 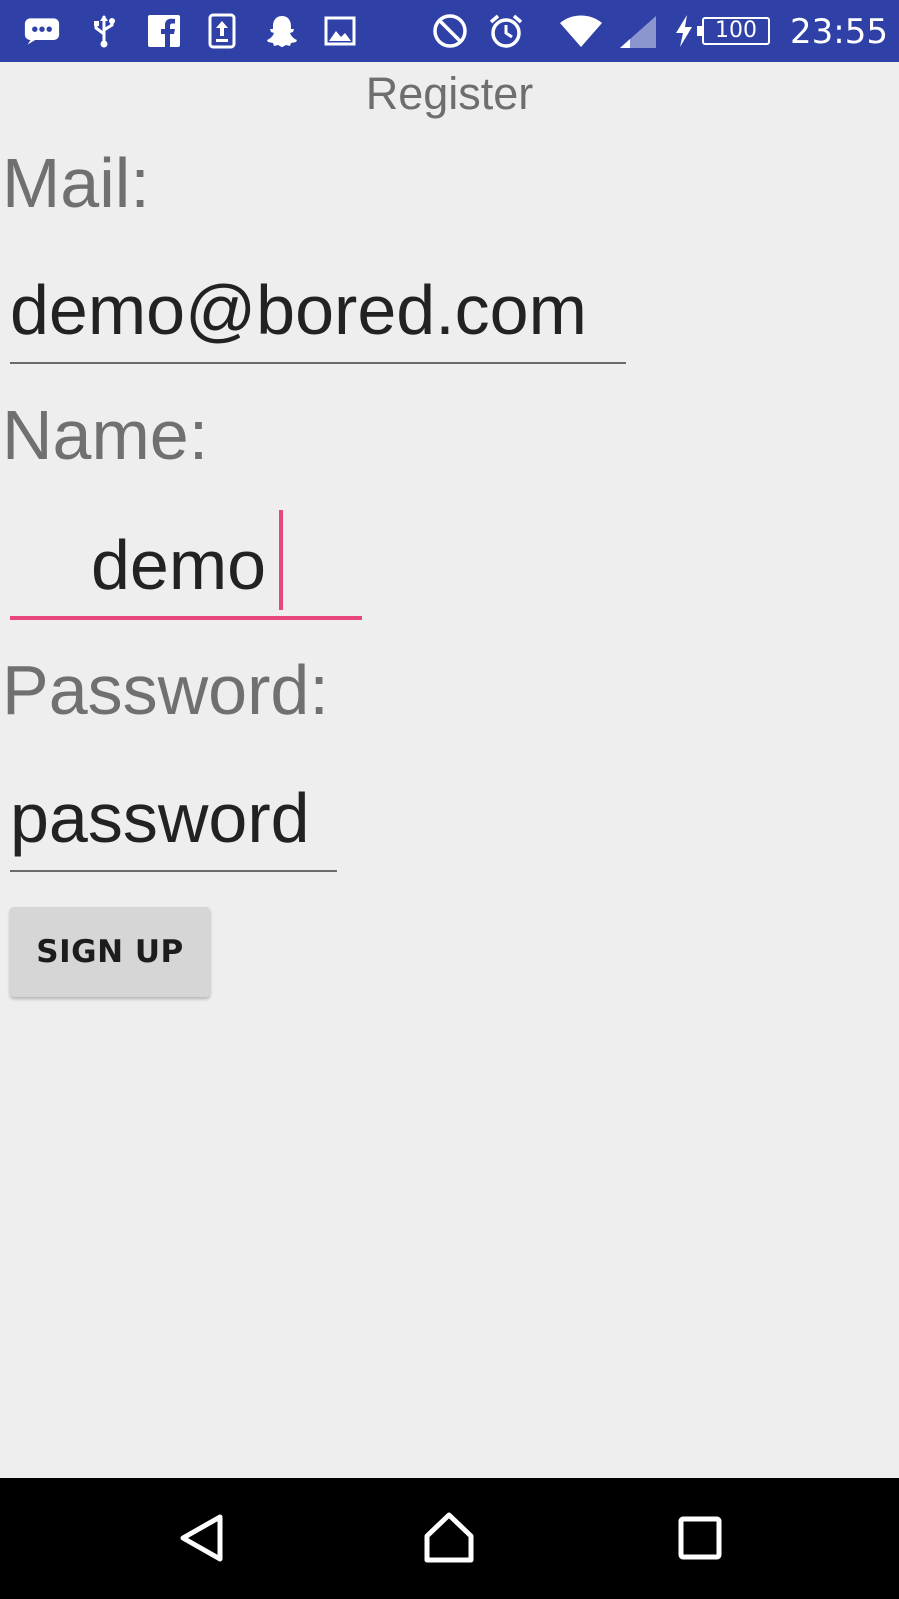 What do you see at coordinates (839, 32) in the screenshot?
I see `clock: 23:55` at bounding box center [839, 32].